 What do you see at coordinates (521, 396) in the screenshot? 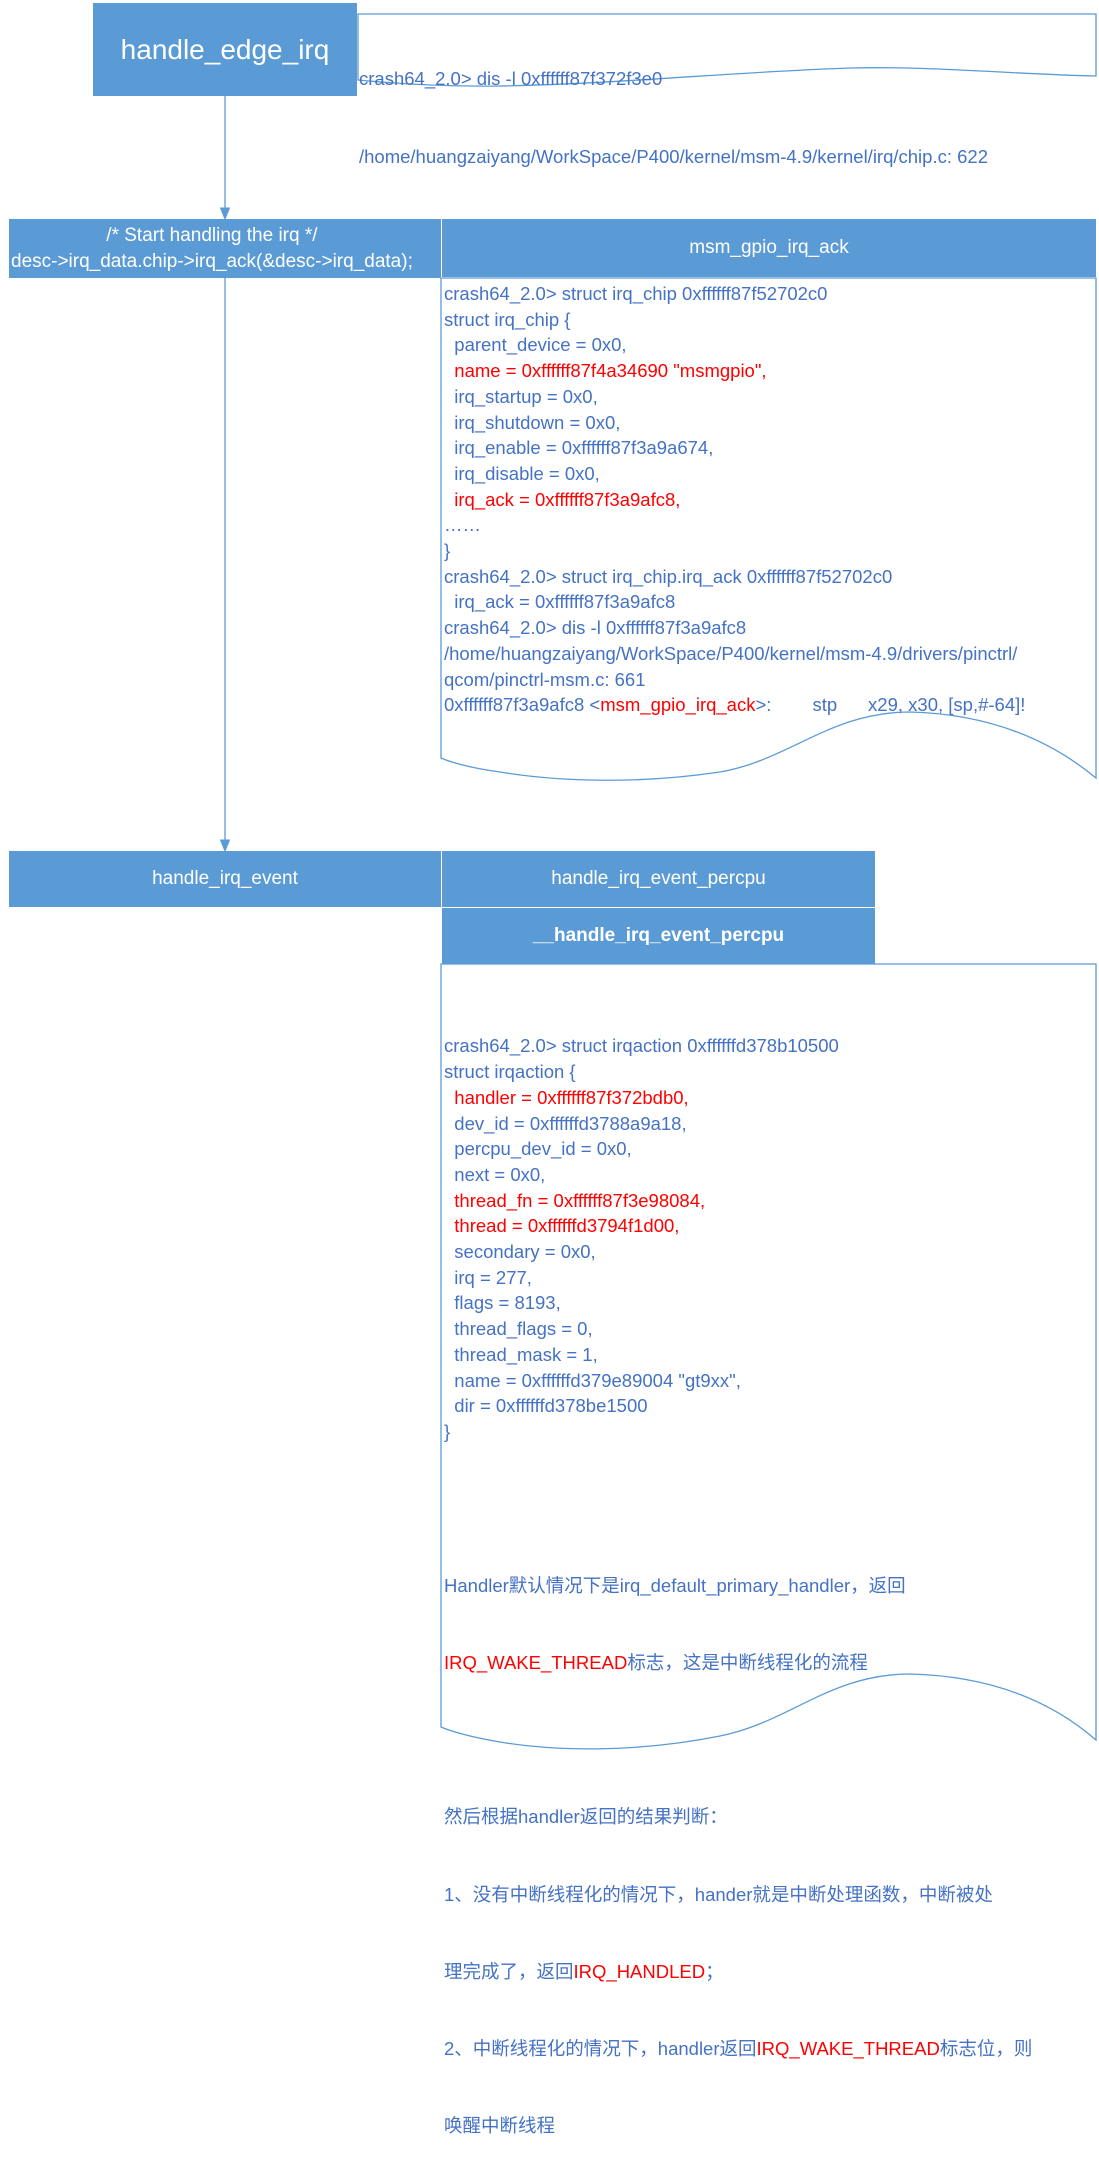
I see `irq-chip-note-line: irq_startup = 0x0,` at bounding box center [521, 396].